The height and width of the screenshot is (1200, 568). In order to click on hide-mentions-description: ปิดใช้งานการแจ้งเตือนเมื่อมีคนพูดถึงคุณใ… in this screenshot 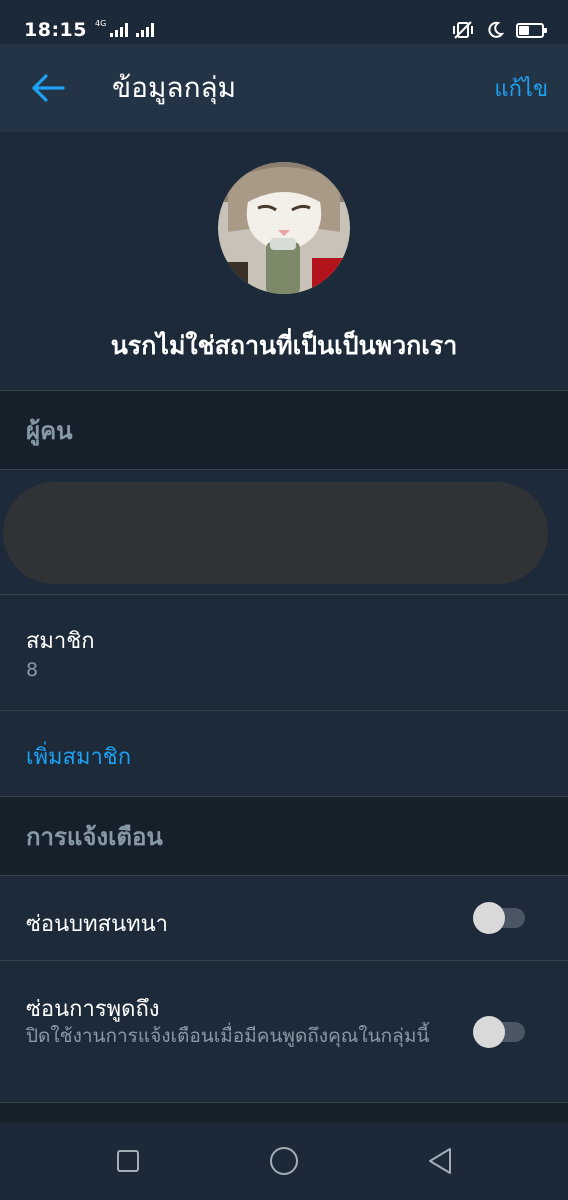, I will do `click(228, 1036)`.